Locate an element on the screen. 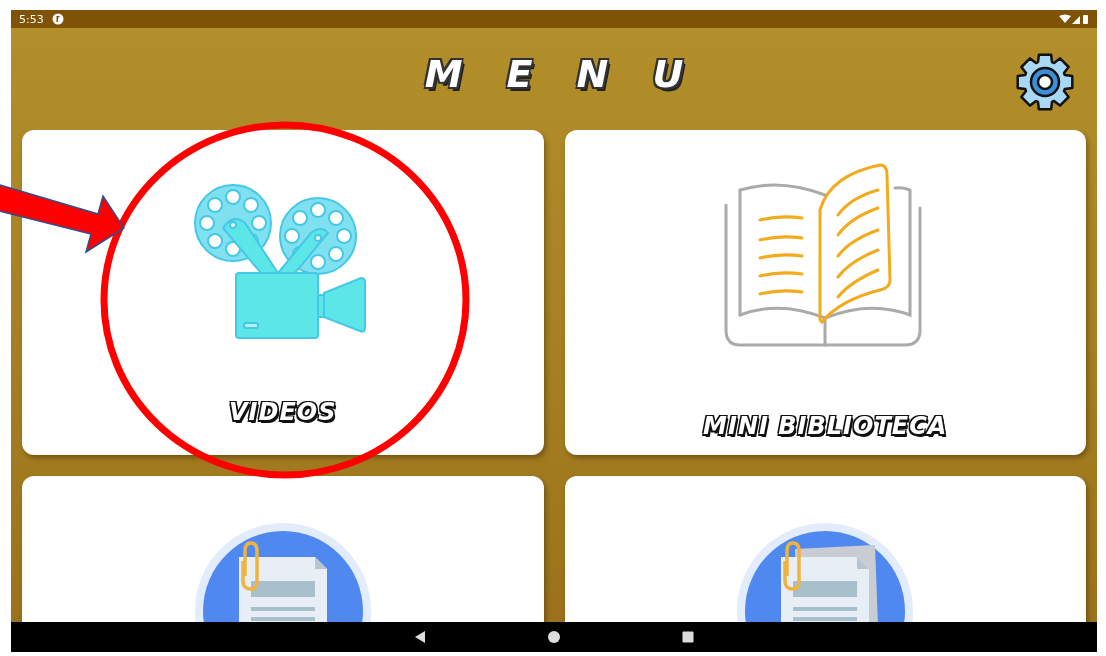  app-notification-icon is located at coordinates (57, 19).